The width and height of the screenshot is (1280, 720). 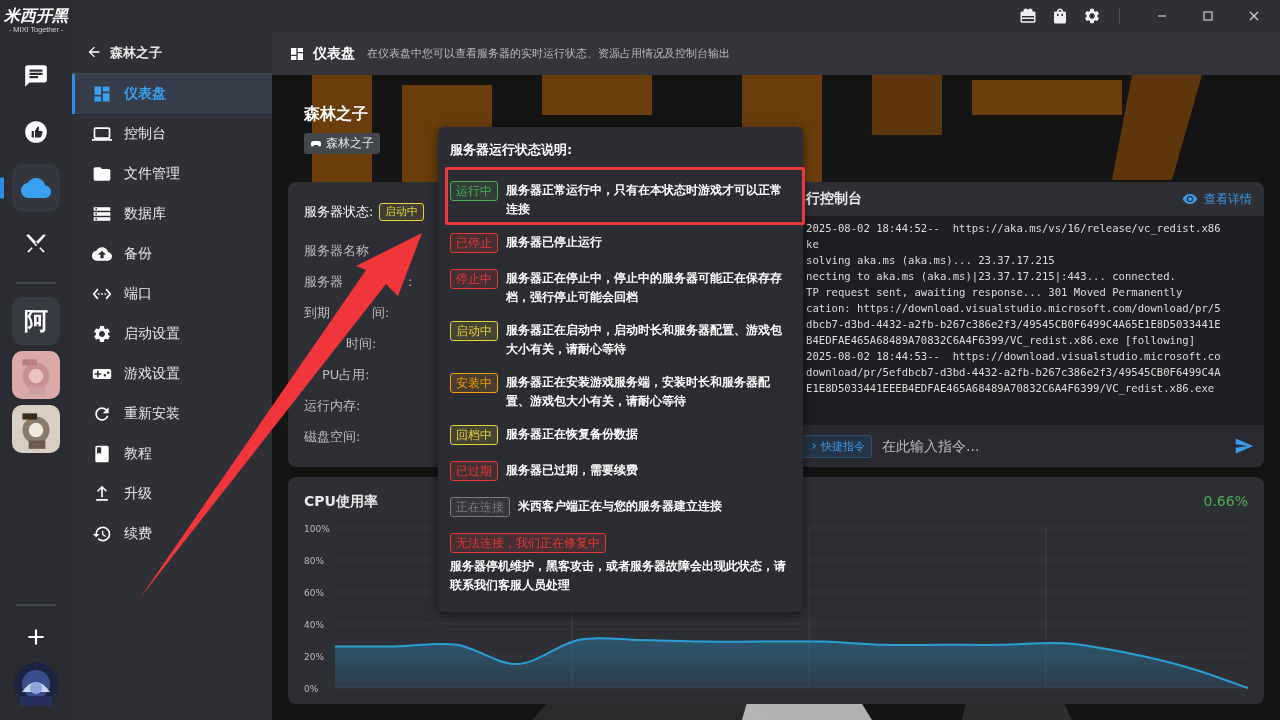 What do you see at coordinates (346, 375) in the screenshot?
I see `field-label: PU占用:` at bounding box center [346, 375].